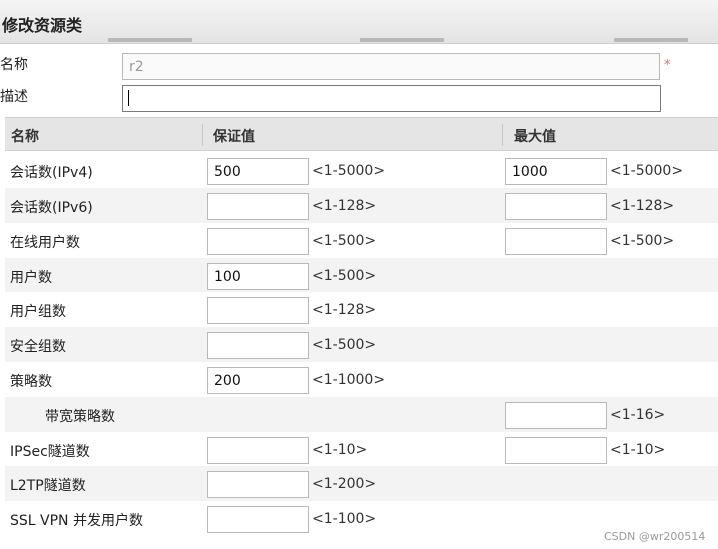  I want to click on row-label: 用户组数, so click(38, 312).